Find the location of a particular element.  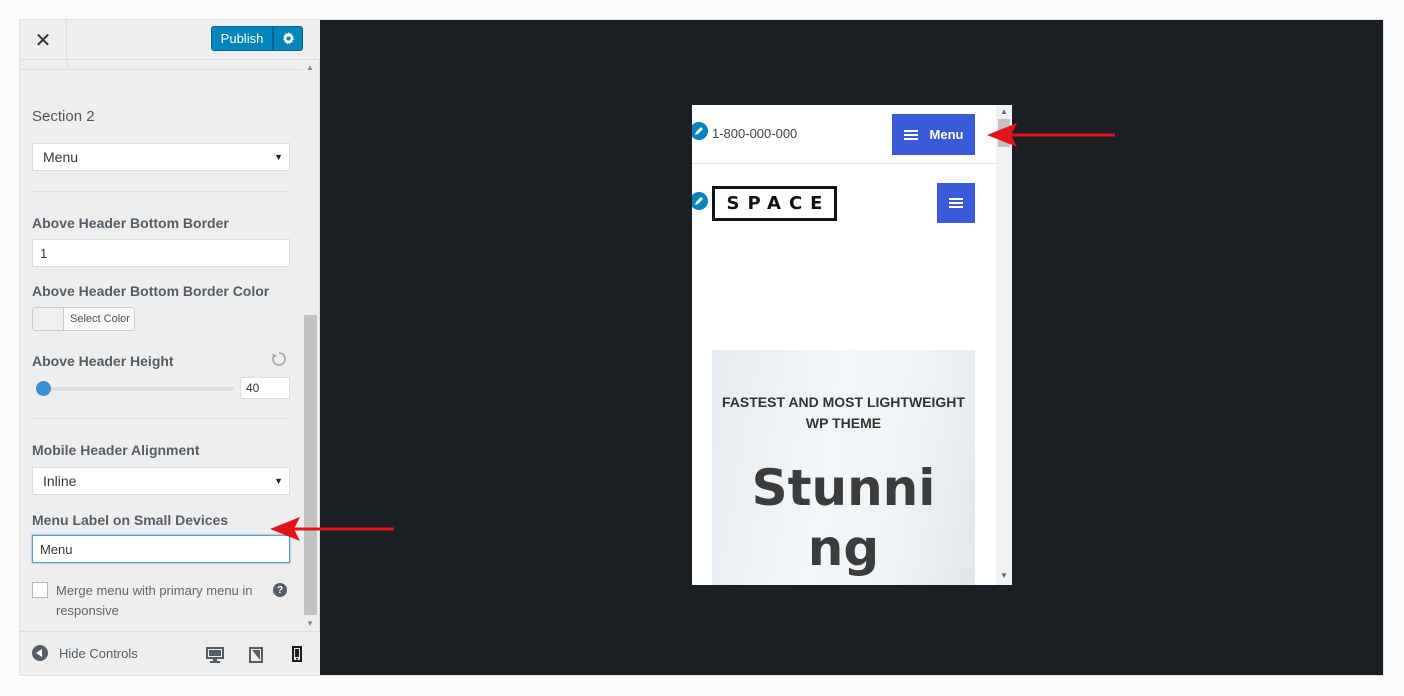

menu-label-input: Menu is located at coordinates (161, 549).